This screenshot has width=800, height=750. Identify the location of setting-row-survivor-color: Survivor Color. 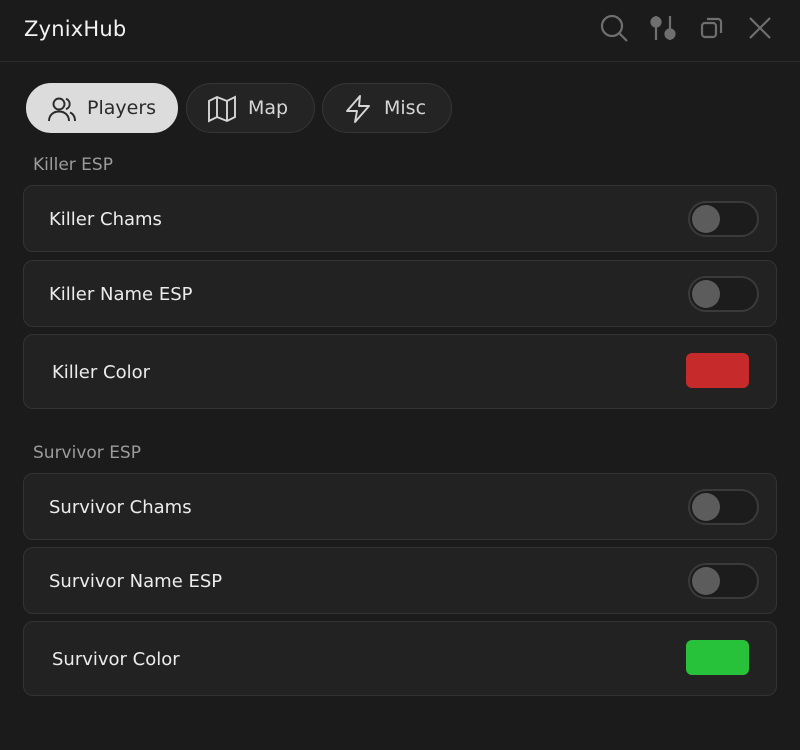
(400, 658).